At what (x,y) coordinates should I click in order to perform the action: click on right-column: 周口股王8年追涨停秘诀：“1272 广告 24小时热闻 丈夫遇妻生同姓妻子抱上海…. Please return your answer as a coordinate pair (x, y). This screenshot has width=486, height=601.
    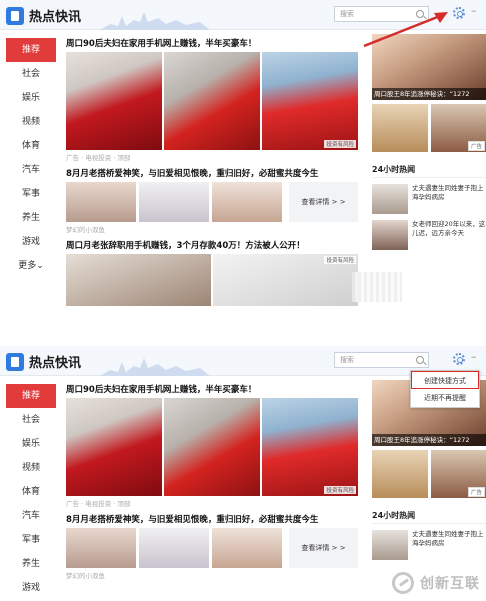
    Looking at the image, I should click on (429, 142).